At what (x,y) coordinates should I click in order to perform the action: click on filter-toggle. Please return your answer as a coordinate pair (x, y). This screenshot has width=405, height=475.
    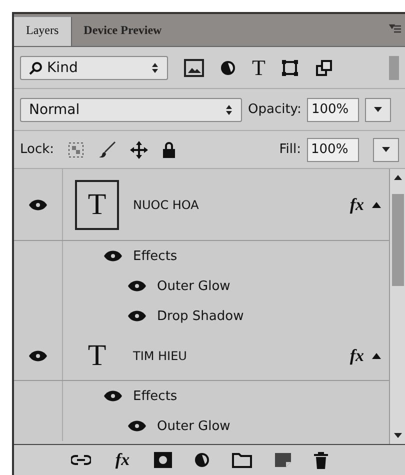
    Looking at the image, I should click on (394, 68).